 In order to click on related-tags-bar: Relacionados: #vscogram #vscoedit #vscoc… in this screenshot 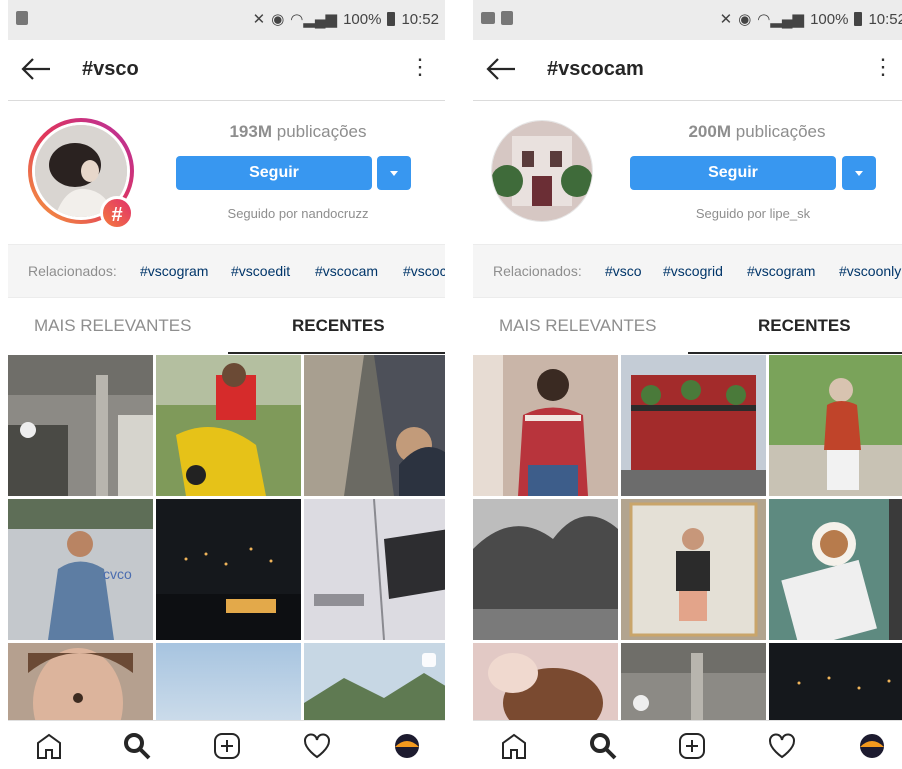, I will do `click(226, 271)`.